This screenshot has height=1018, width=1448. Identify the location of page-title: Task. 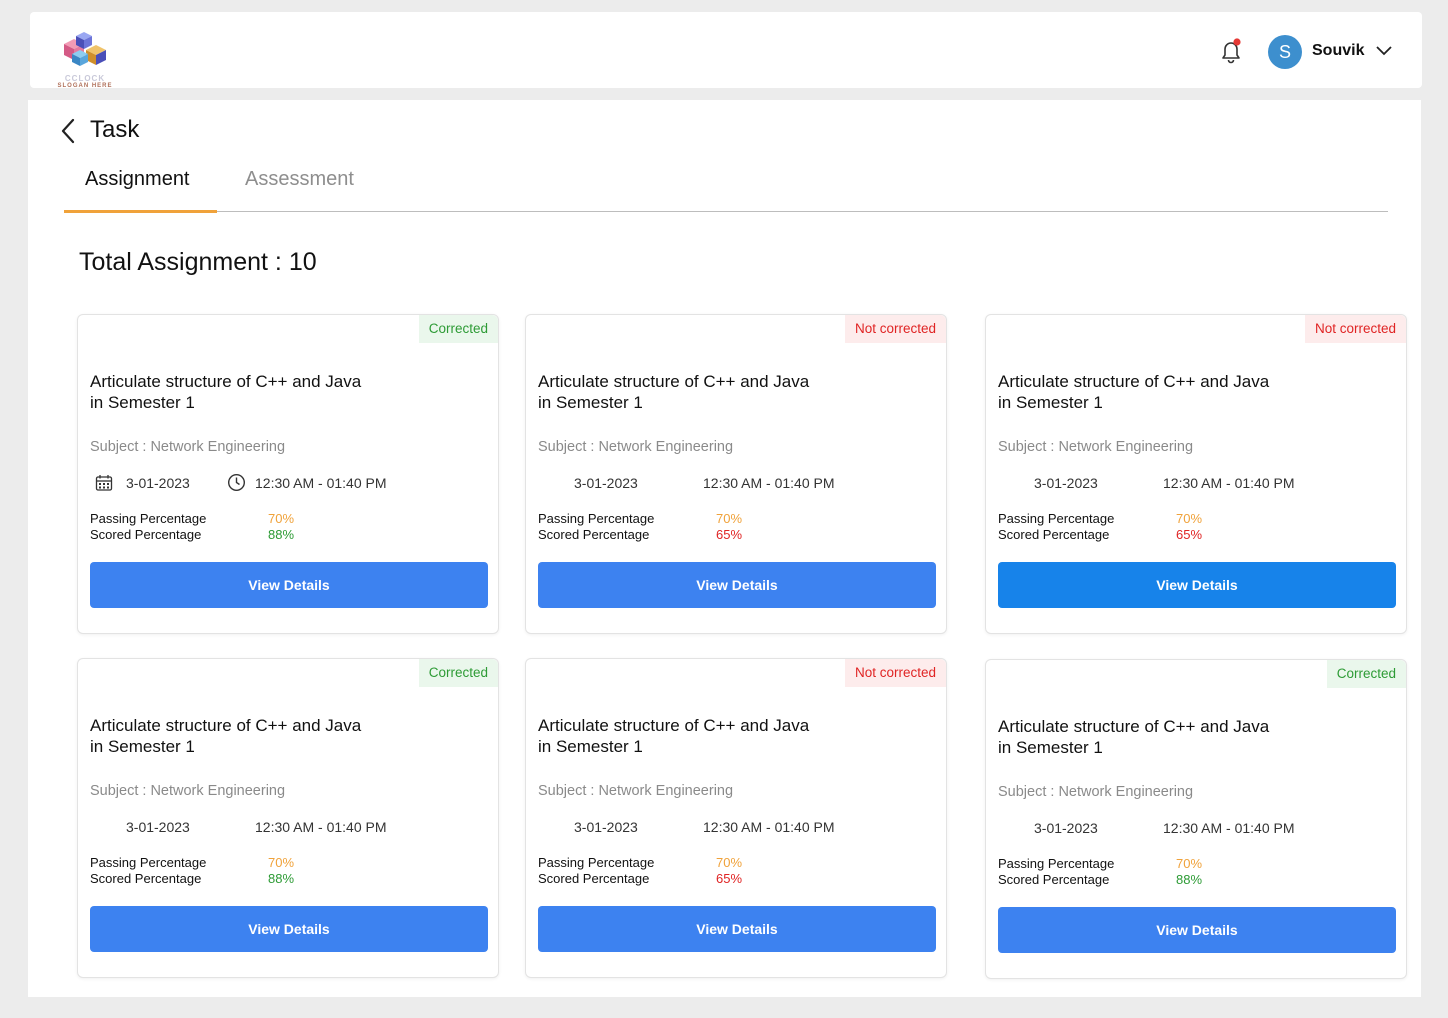
(115, 129).